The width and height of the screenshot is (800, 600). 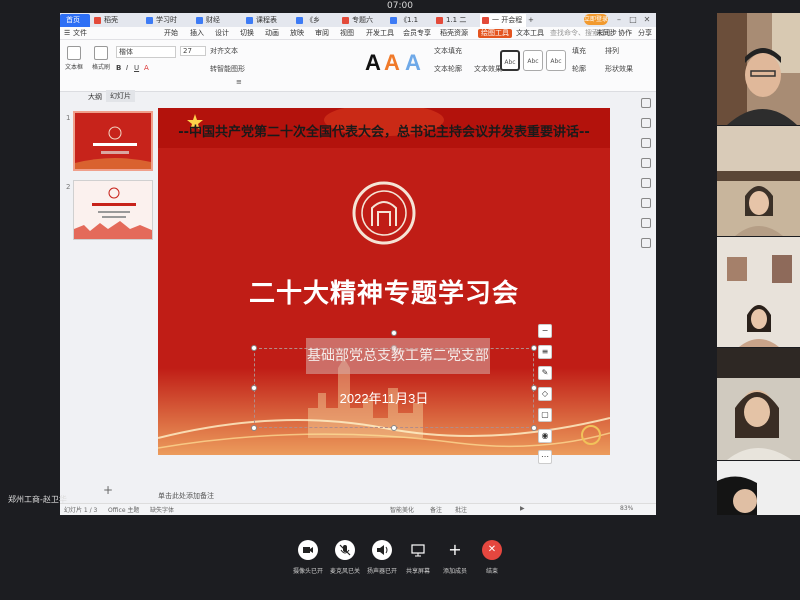 I want to click on menu-home: 开始, so click(x=171, y=33).